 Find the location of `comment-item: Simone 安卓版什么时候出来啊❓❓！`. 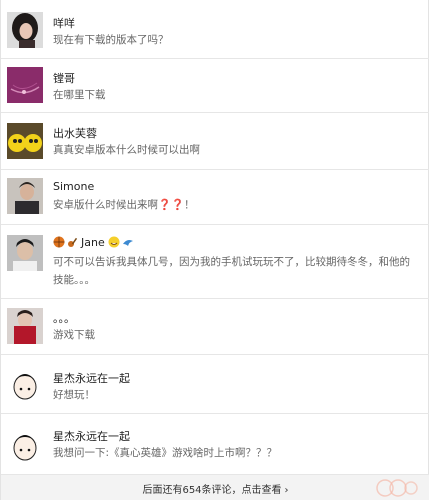

comment-item: Simone 安卓版什么时候出来啊❓❓！ is located at coordinates (215, 197).